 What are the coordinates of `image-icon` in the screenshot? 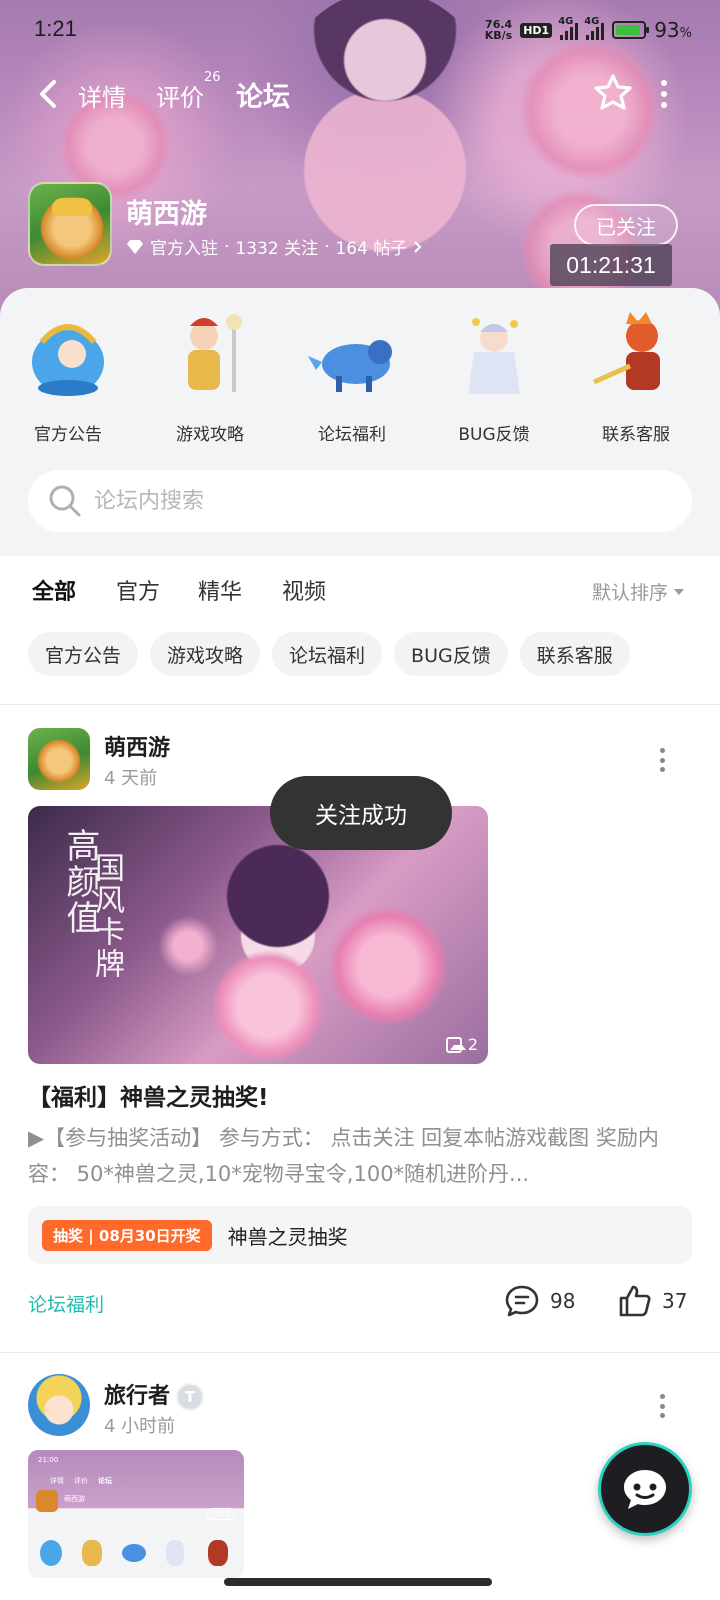 It's located at (455, 1044).